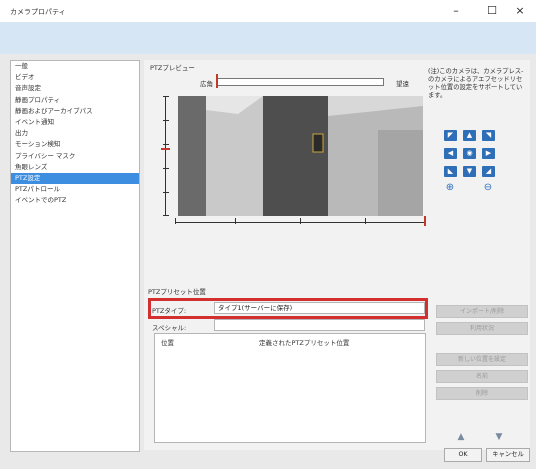  What do you see at coordinates (488, 153) in the screenshot?
I see `pan-right-button: ▶` at bounding box center [488, 153].